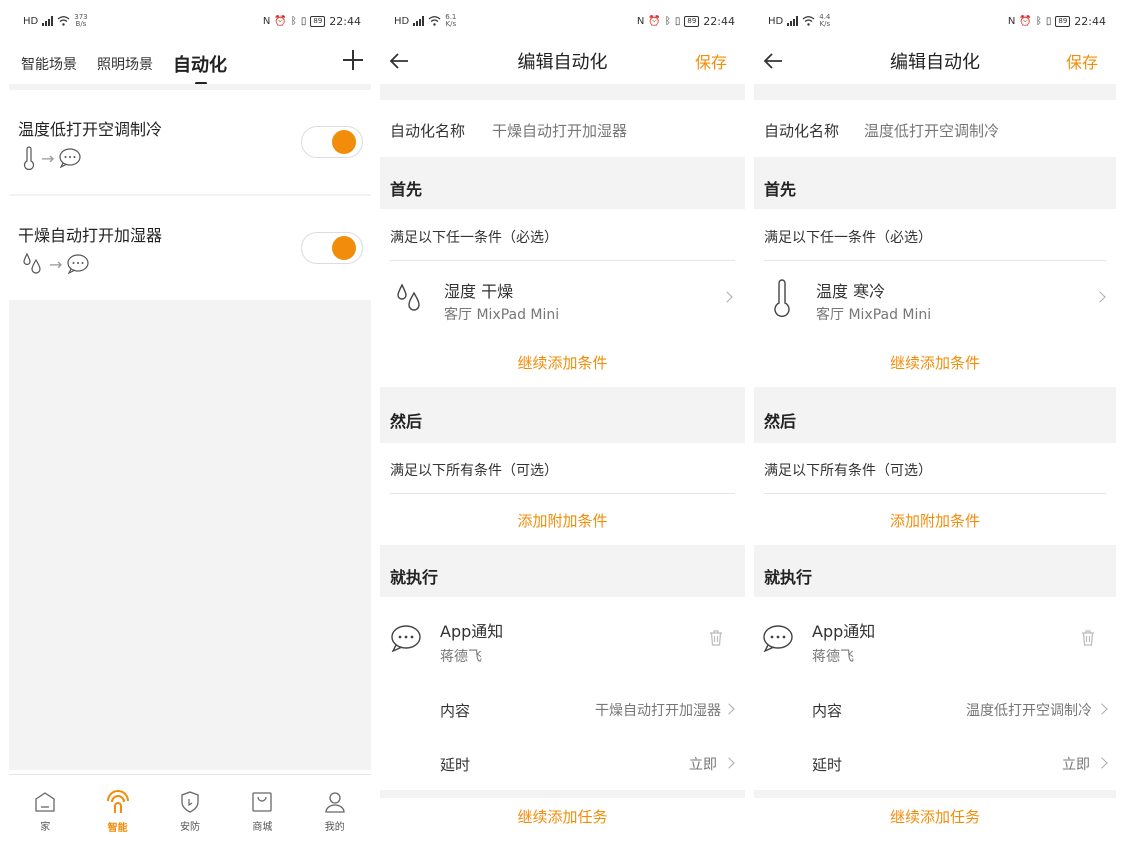  I want to click on vibrate-icon: ▯, so click(677, 21).